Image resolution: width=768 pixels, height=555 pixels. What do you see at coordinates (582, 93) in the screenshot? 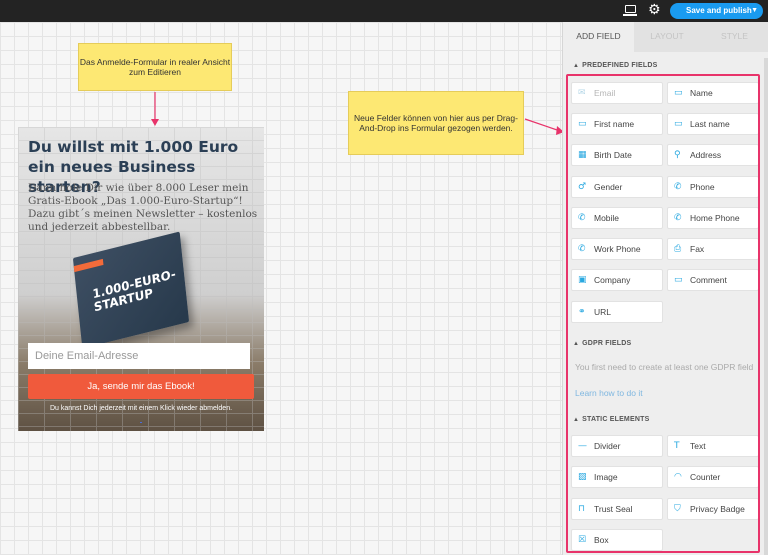
I see `envelope-icon: ✉` at bounding box center [582, 93].